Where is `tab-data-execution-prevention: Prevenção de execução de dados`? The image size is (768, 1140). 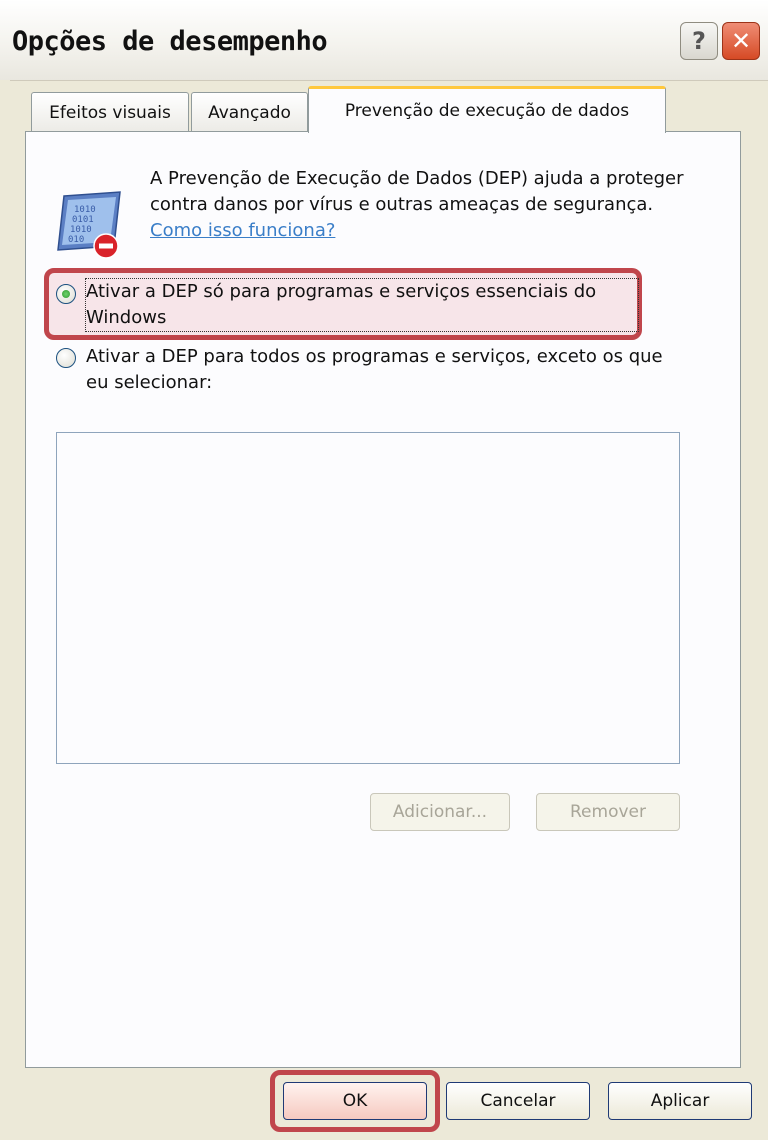 tab-data-execution-prevention: Prevenção de execução de dados is located at coordinates (487, 109).